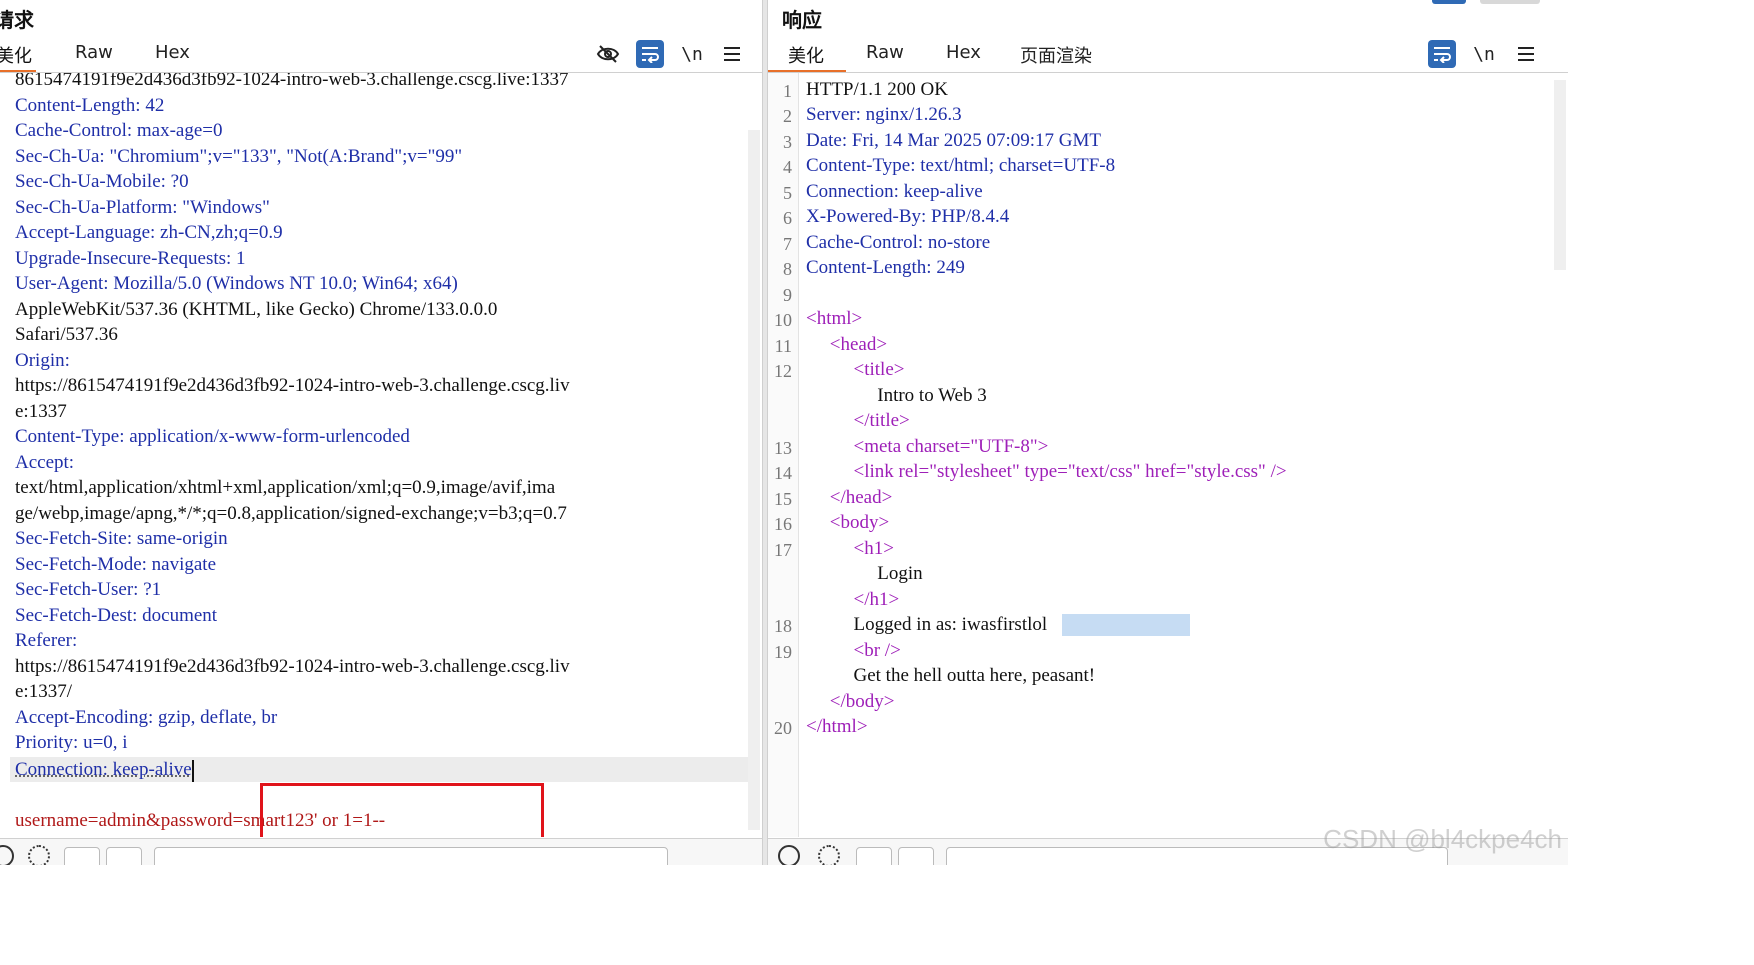 Image resolution: width=1754 pixels, height=965 pixels. I want to click on header-text: Cache-Control: no-store, so click(898, 242).